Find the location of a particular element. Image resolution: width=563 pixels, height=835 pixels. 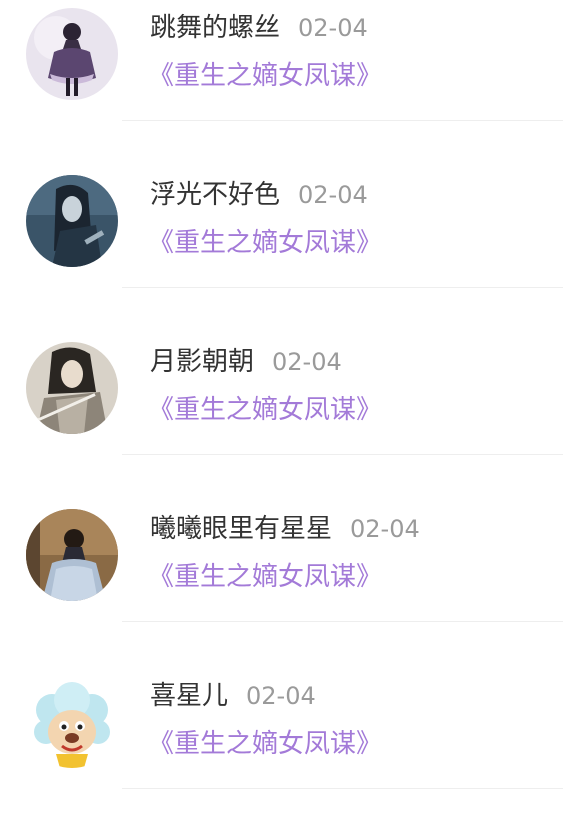

gothic-lolita-girl-avatar is located at coordinates (72, 54).